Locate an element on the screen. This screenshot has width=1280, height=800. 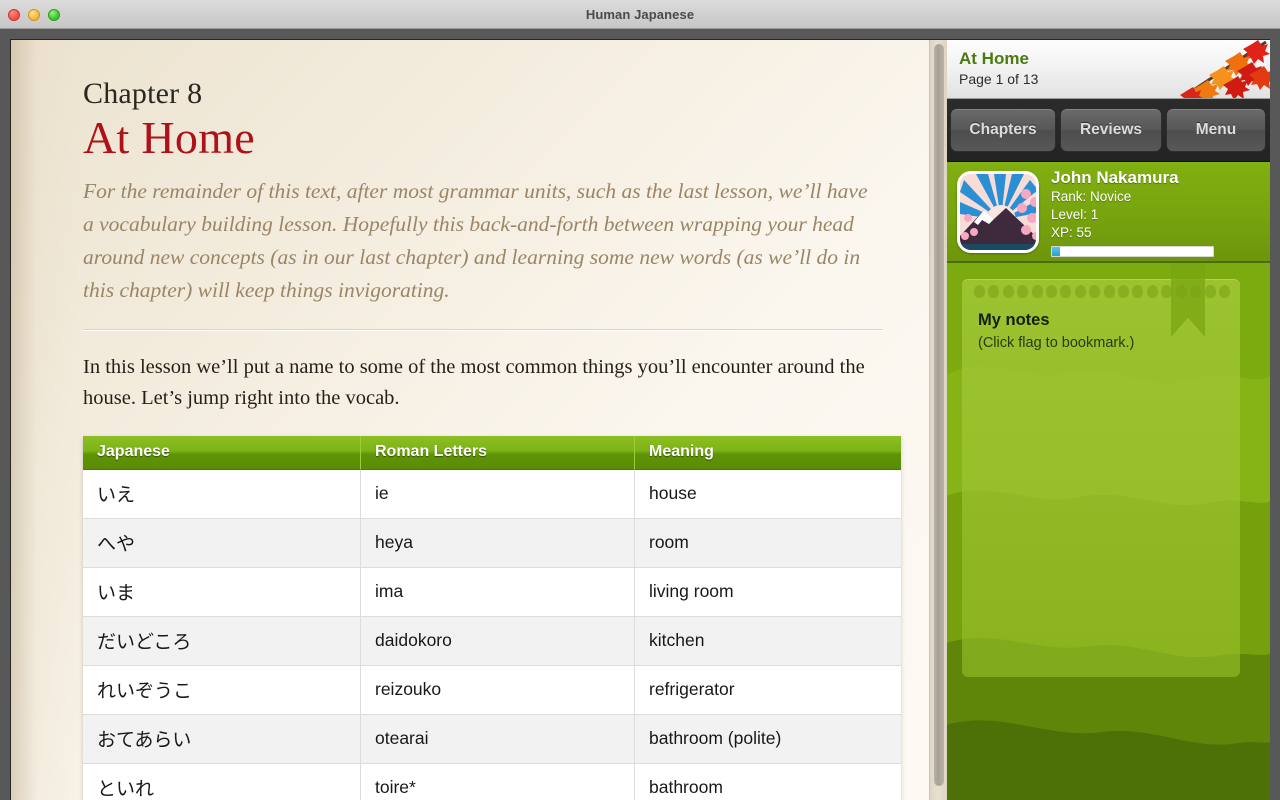
window-title: Human Japanese is located at coordinates (640, 14).